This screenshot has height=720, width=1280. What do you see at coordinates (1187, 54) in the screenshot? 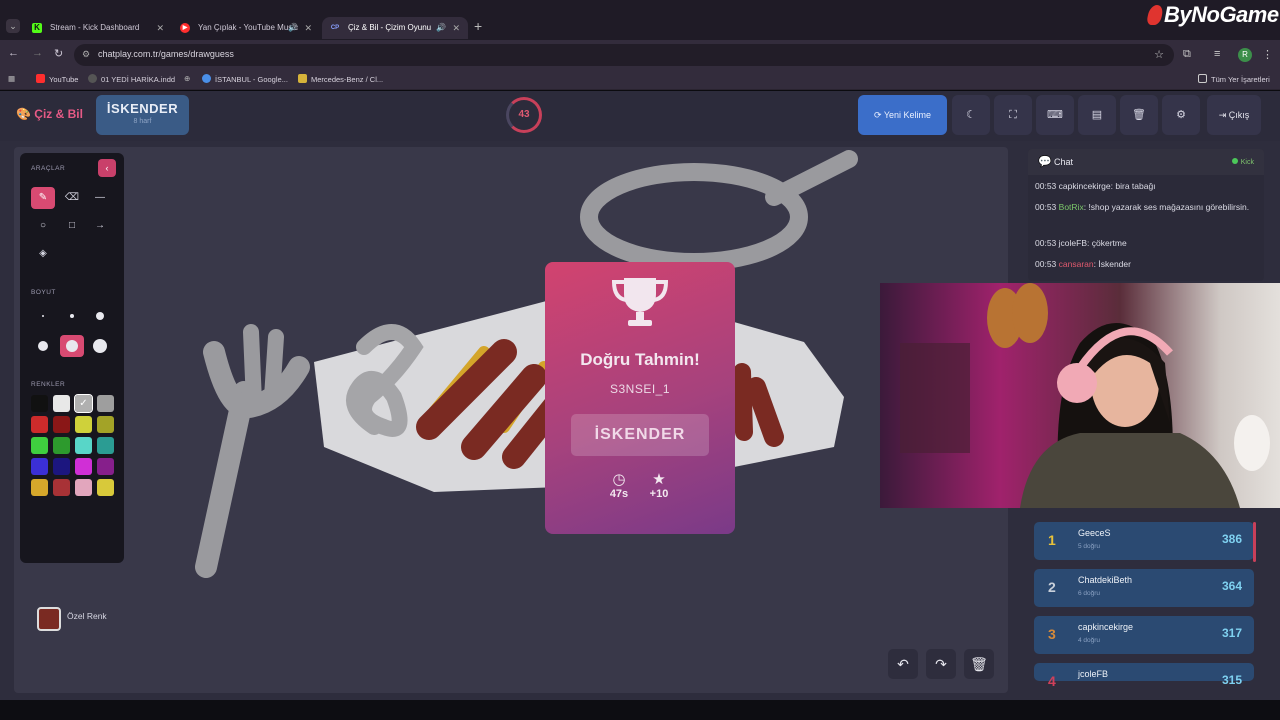
I see `extensions-icon: ⧉` at bounding box center [1187, 54].